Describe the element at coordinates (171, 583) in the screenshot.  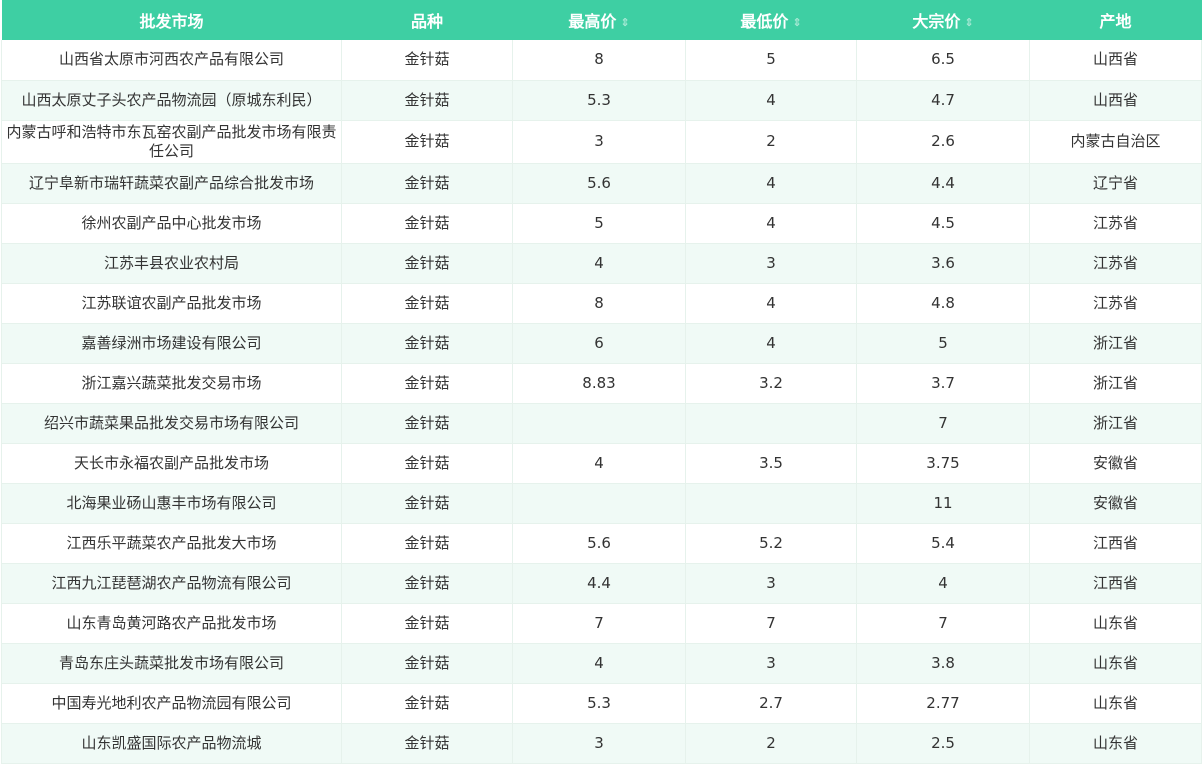
I see `cell-market: 江西九江琵琶湖农产品物流有限公司` at that location.